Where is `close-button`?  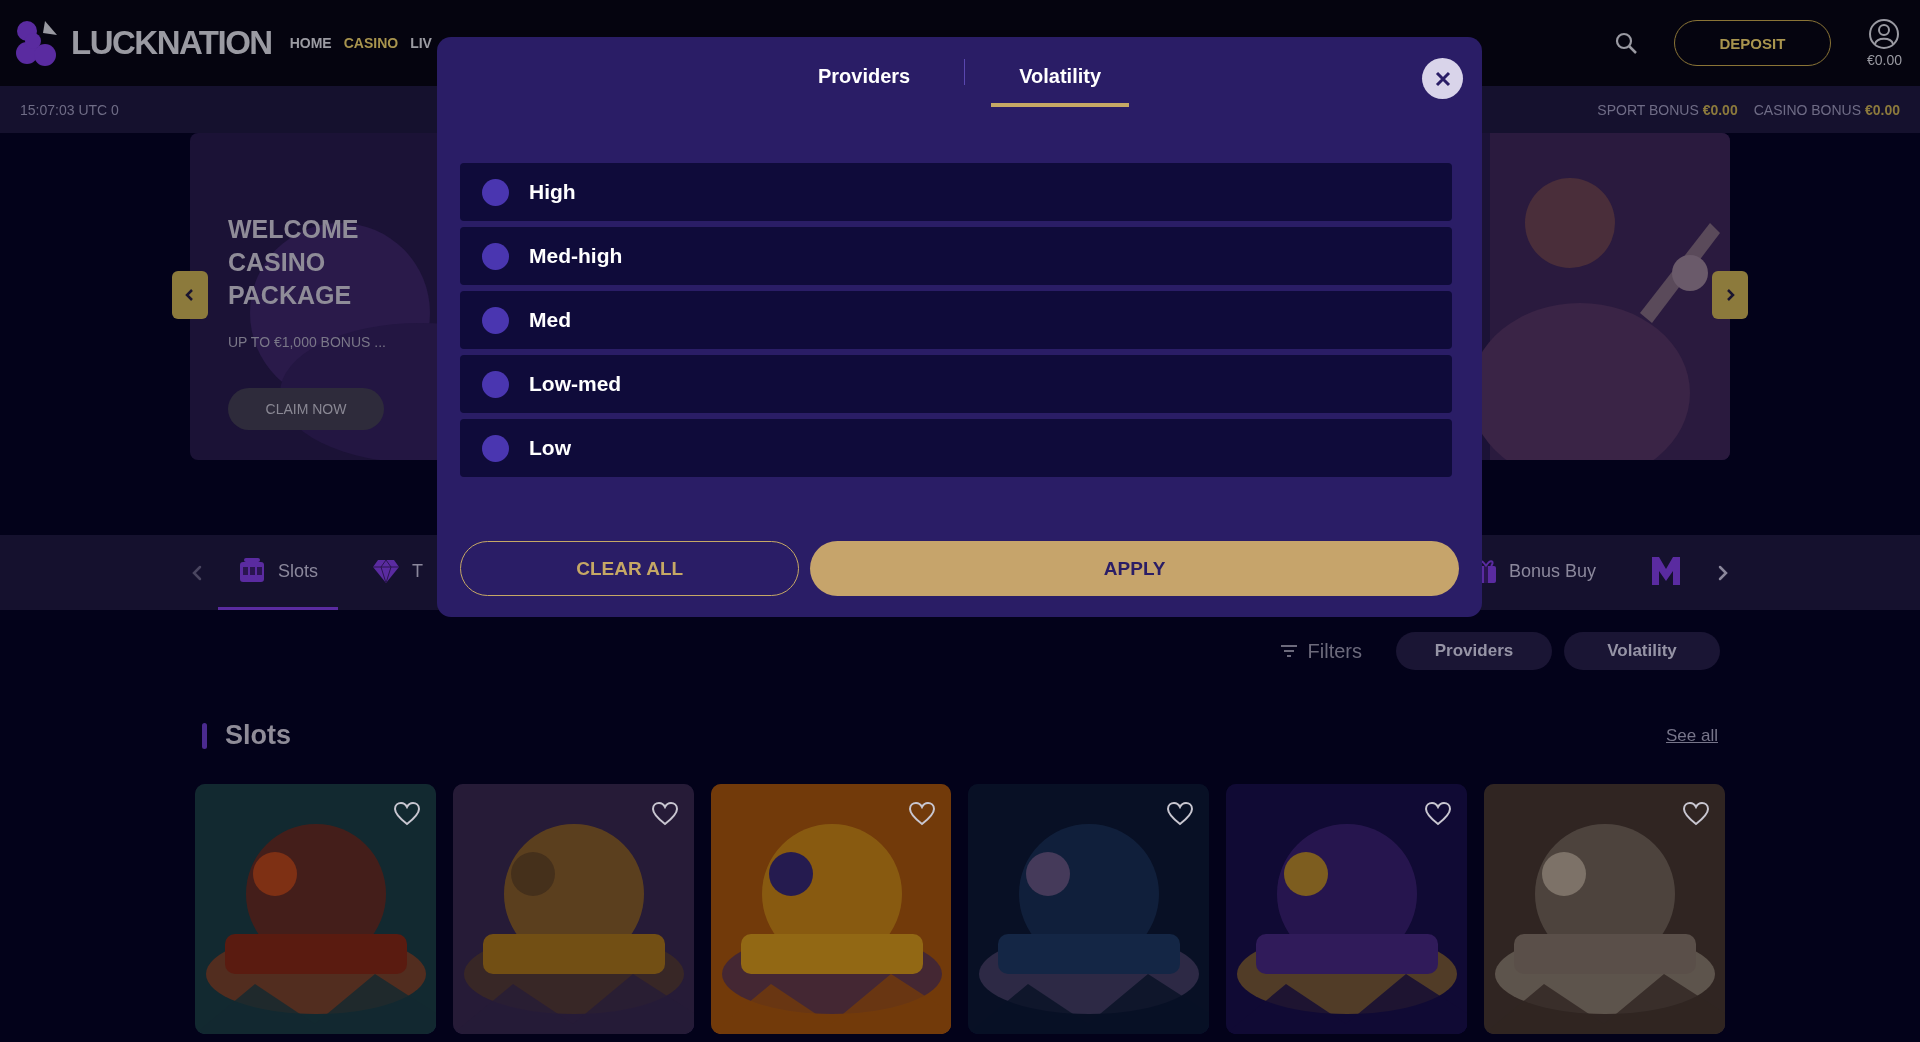
close-button is located at coordinates (1442, 78).